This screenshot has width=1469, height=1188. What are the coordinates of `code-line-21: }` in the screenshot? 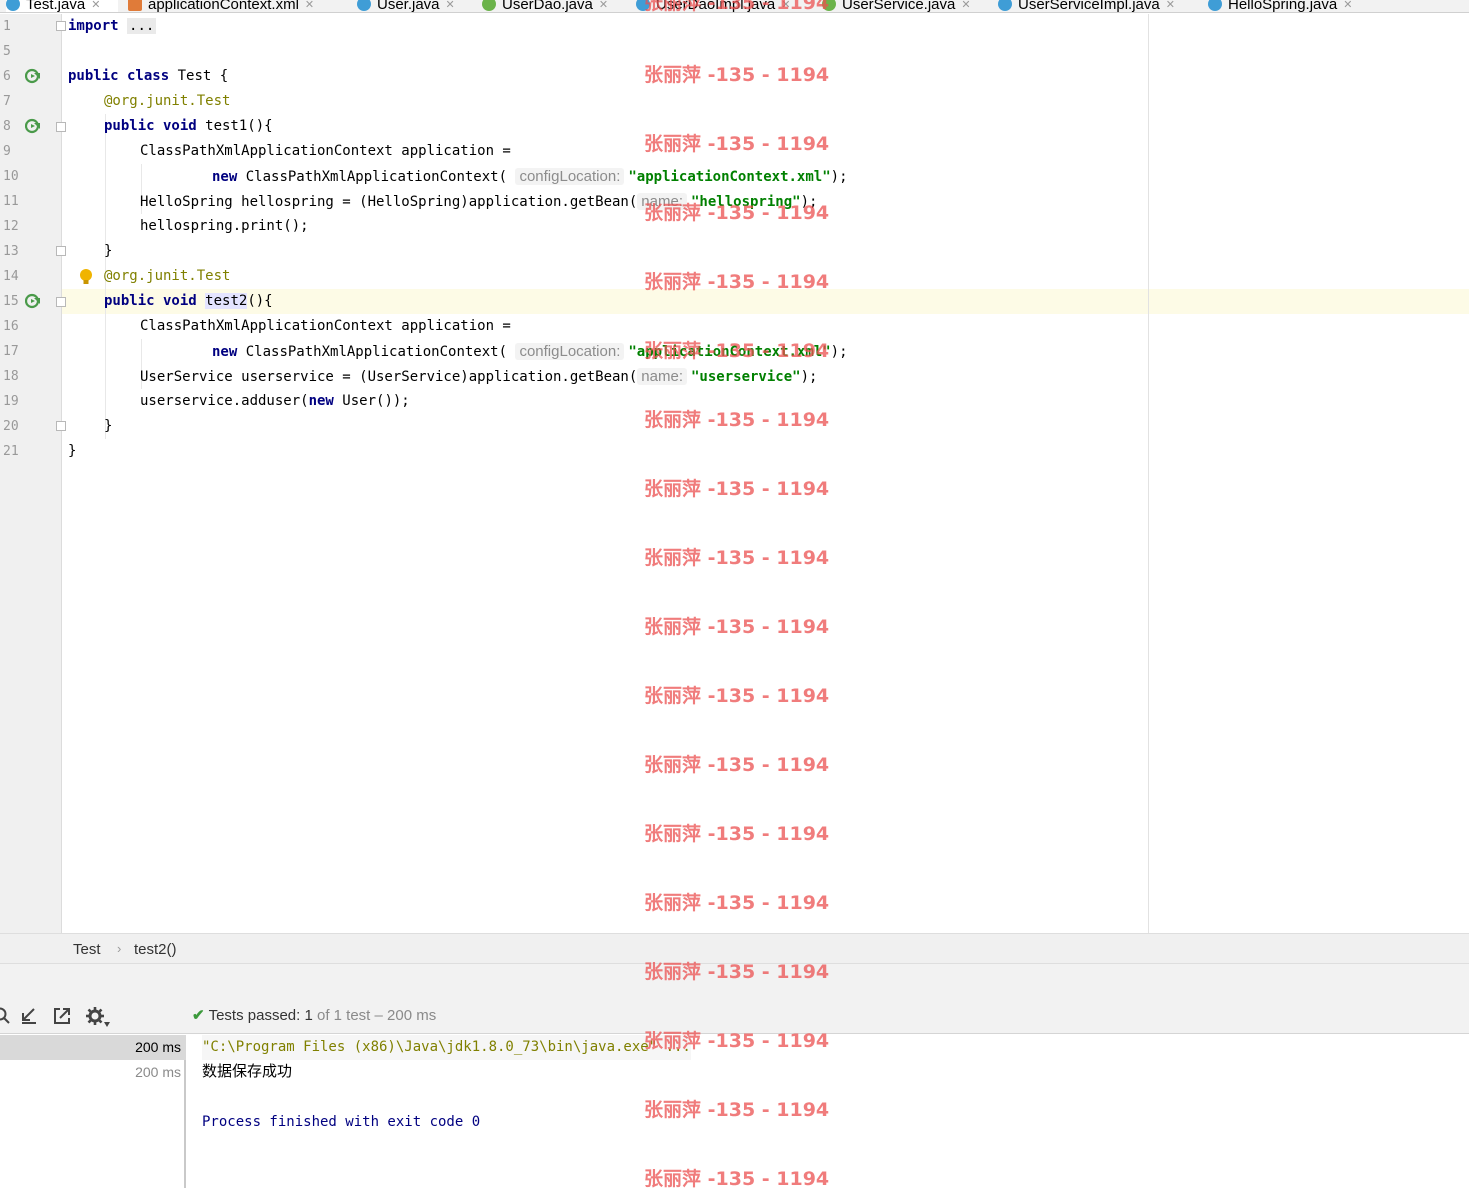 It's located at (72, 451).